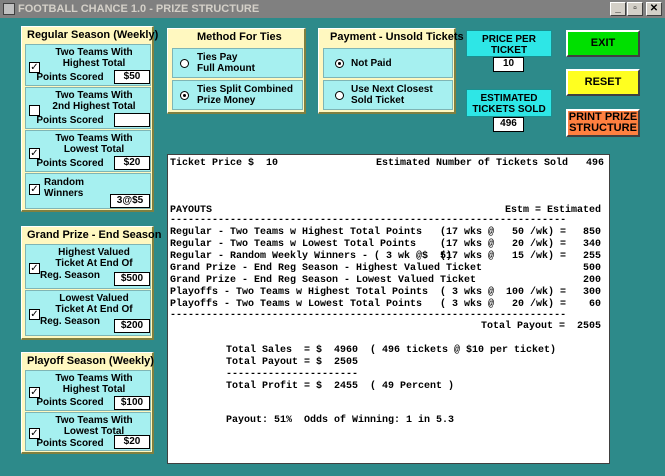 This screenshot has width=665, height=476. I want to click on playoff-lowest-label-3: Points Scored, so click(70, 443).